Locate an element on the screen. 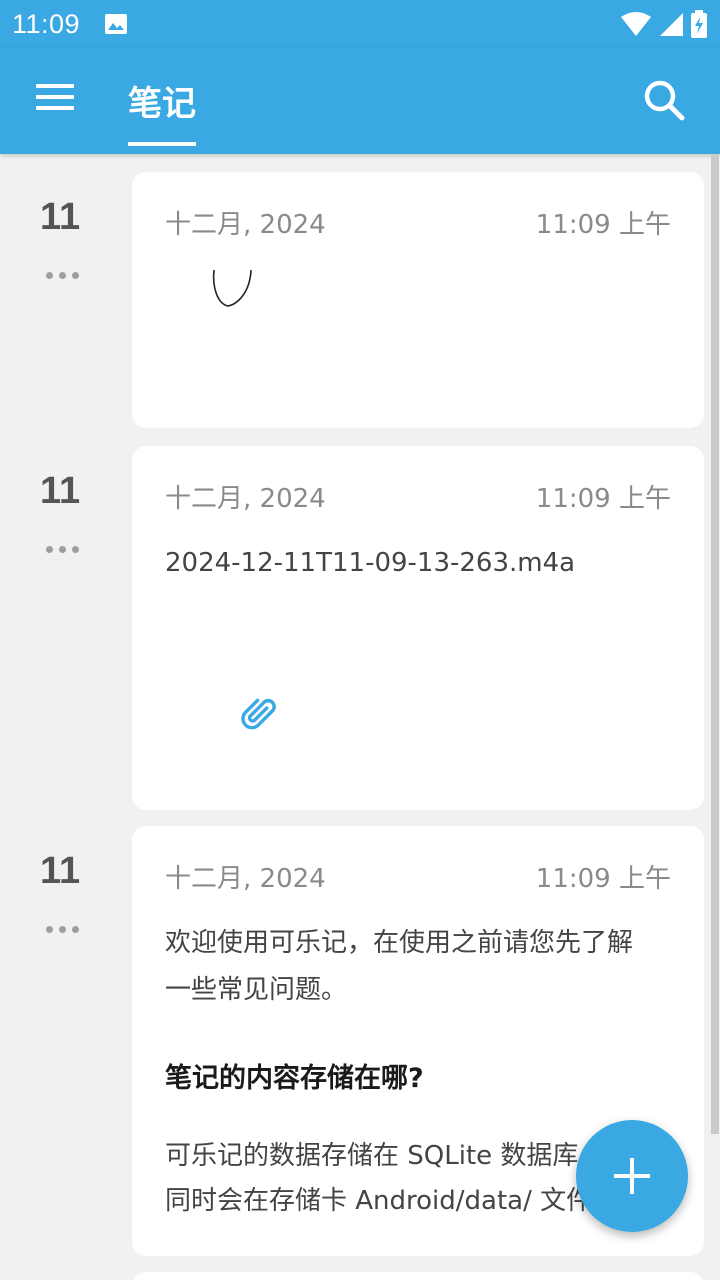 Image resolution: width=720 pixels, height=1280 pixels. search-icon is located at coordinates (664, 100).